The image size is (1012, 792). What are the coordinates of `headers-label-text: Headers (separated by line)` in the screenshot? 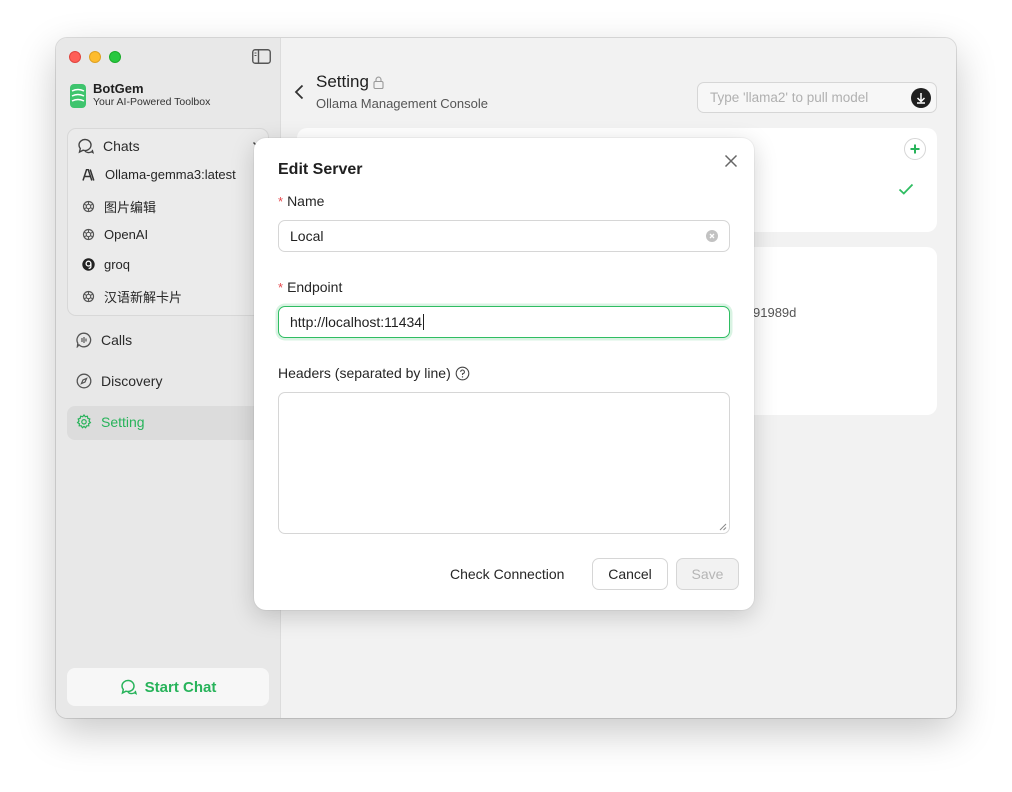 It's located at (364, 373).